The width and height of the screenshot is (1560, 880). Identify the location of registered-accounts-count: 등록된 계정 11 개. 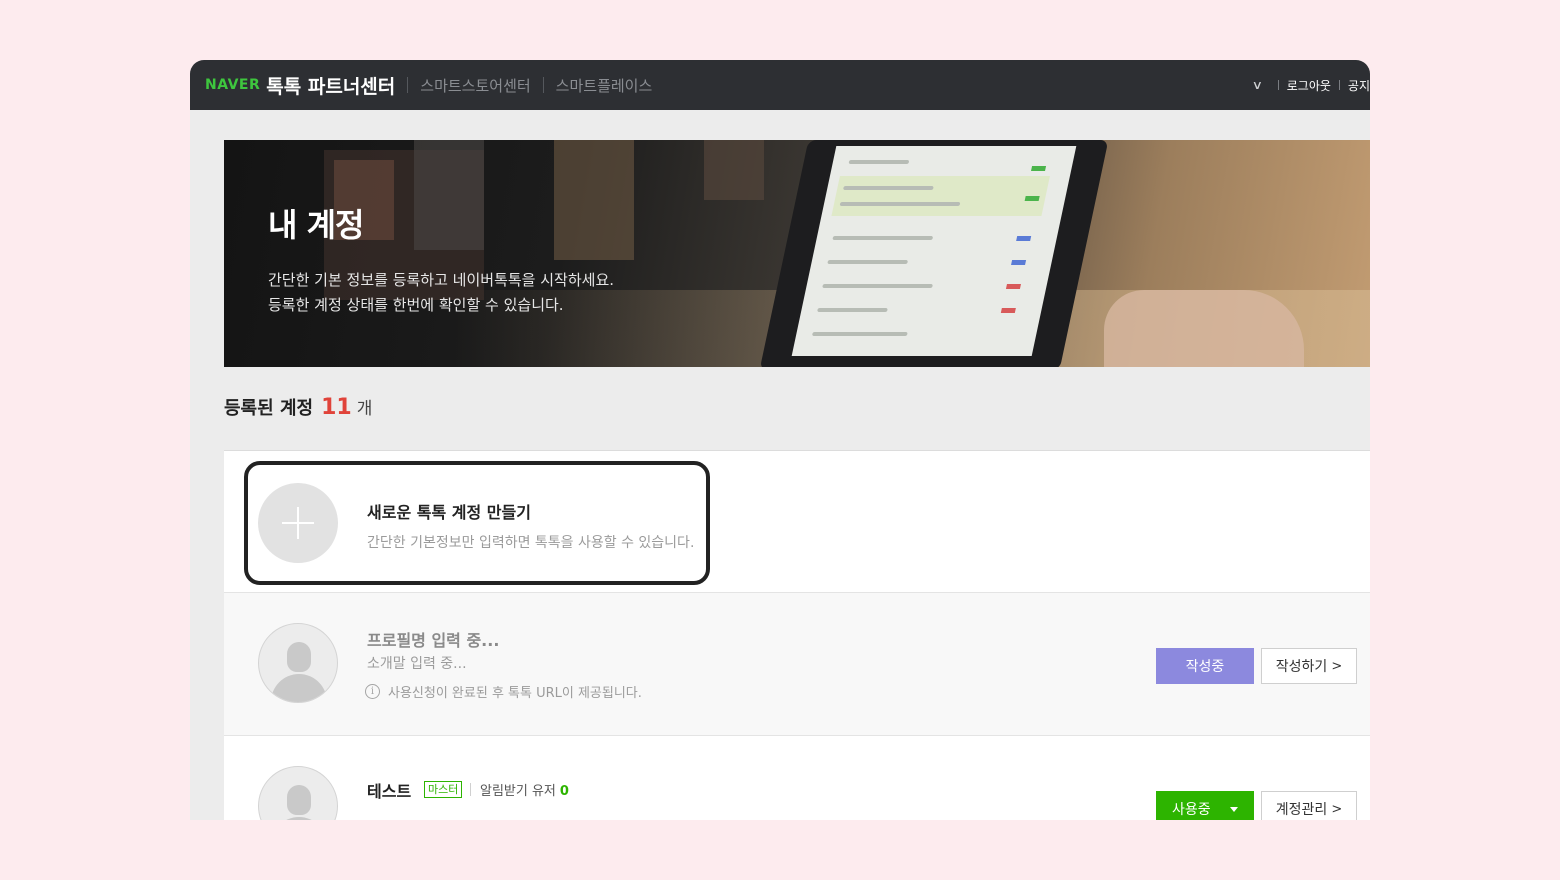
(298, 407).